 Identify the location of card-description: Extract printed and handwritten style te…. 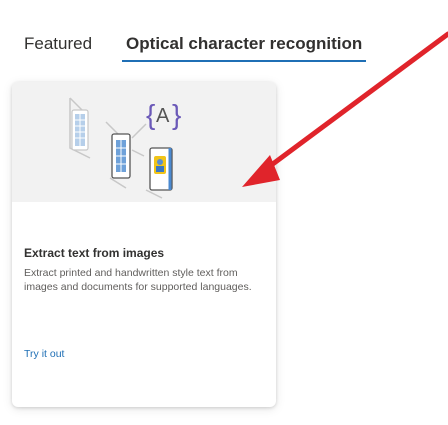
(138, 280).